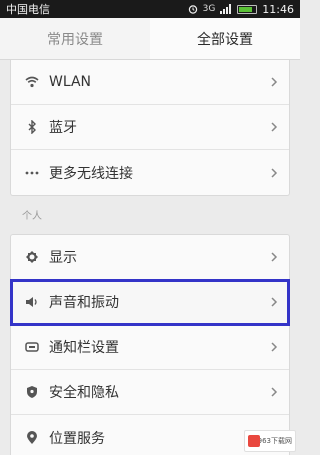  Describe the element at coordinates (75, 38) in the screenshot. I see `tab-common-settings: 常用设置` at that location.